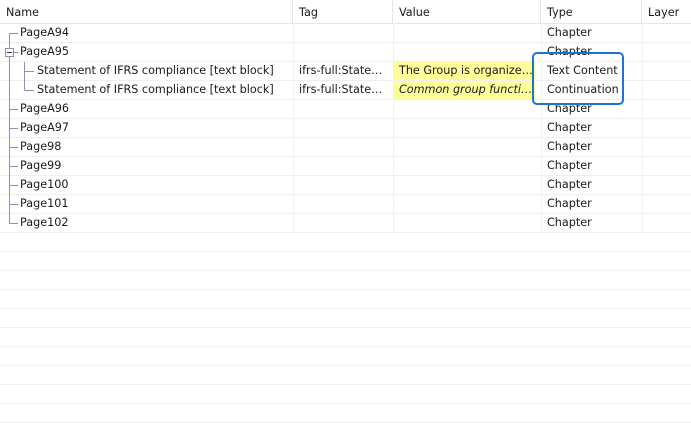 The width and height of the screenshot is (691, 423). Describe the element at coordinates (44, 184) in the screenshot. I see `row-name: Page100` at that location.